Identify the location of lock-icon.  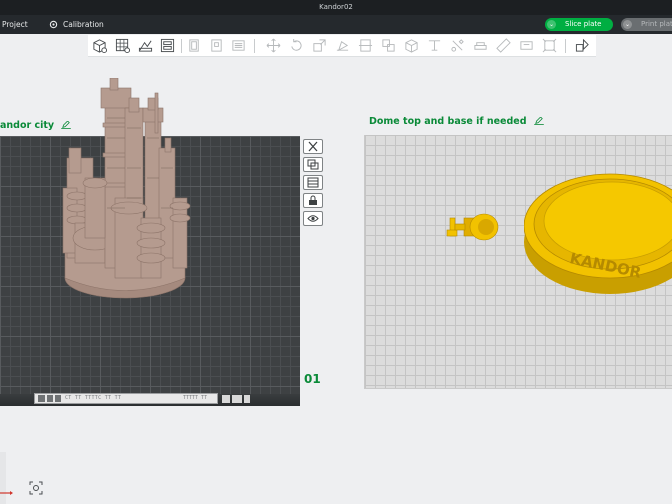
(313, 200).